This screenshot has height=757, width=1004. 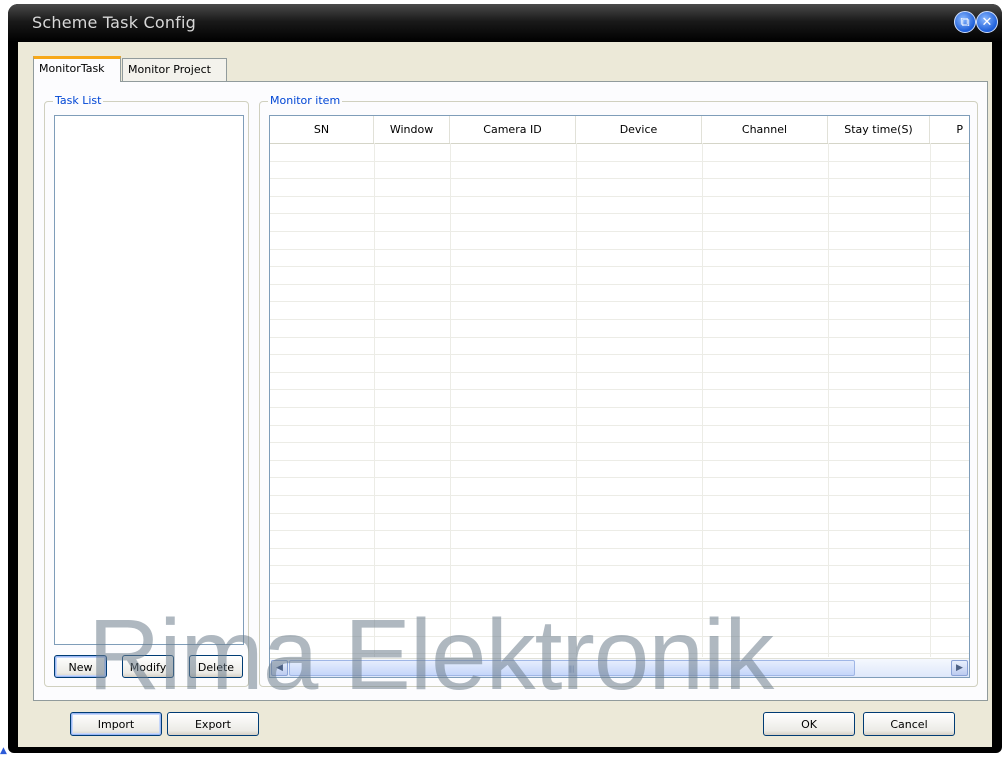 I want to click on task-list-legend: Task List, so click(x=78, y=100).